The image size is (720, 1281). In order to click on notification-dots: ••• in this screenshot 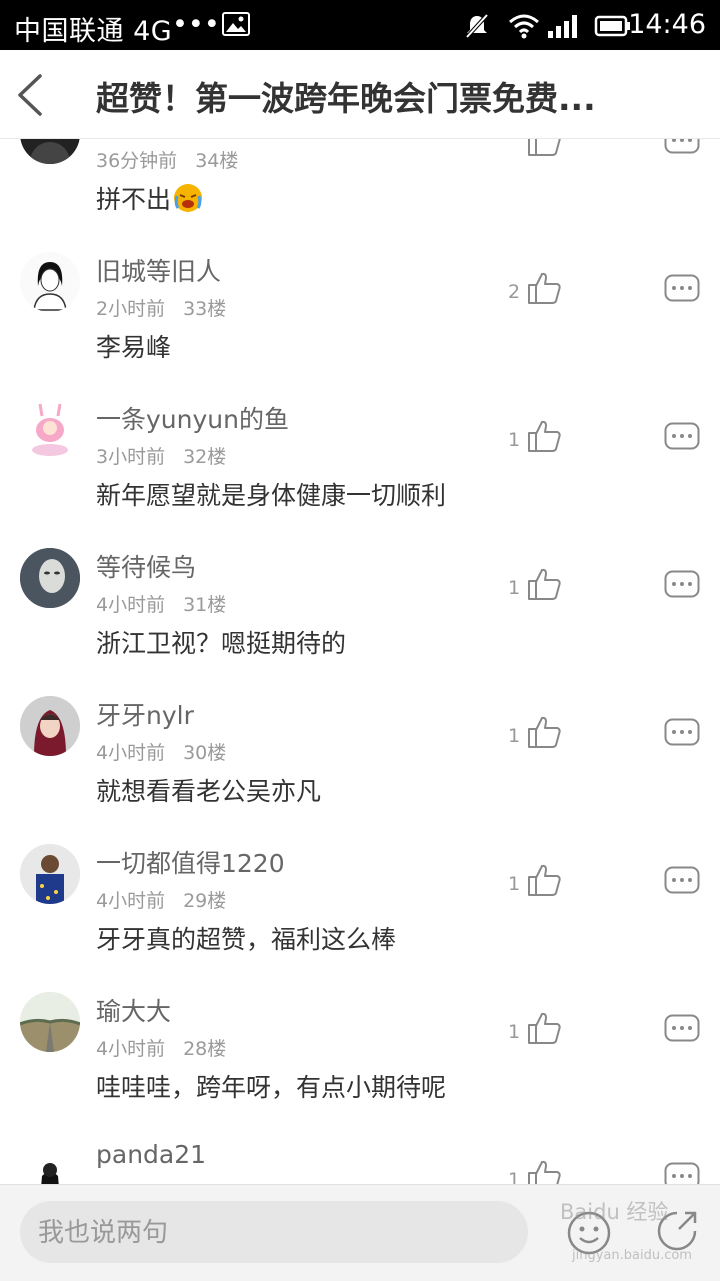, I will do `click(196, 24)`.